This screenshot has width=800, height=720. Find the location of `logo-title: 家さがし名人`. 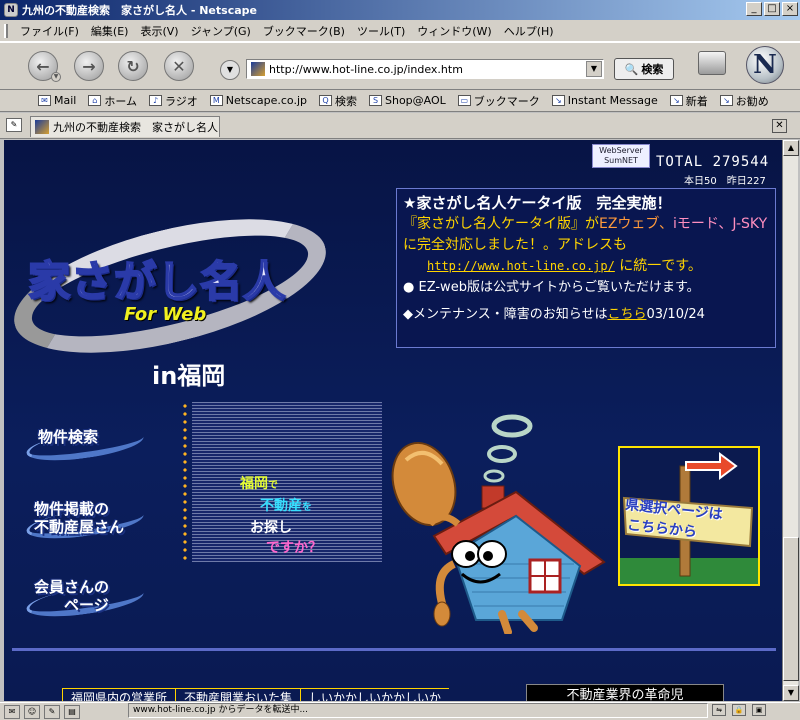

logo-title: 家さがし名人 is located at coordinates (157, 281).